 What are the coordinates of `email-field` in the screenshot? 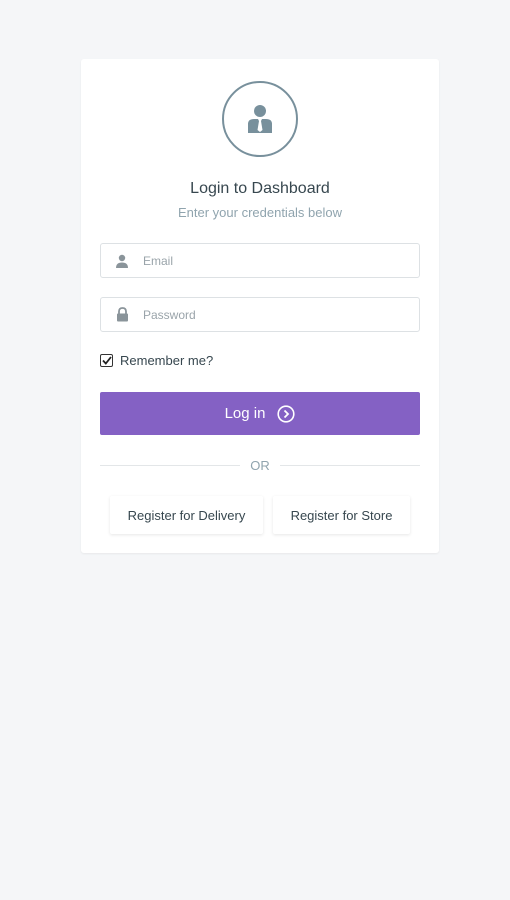 It's located at (260, 260).